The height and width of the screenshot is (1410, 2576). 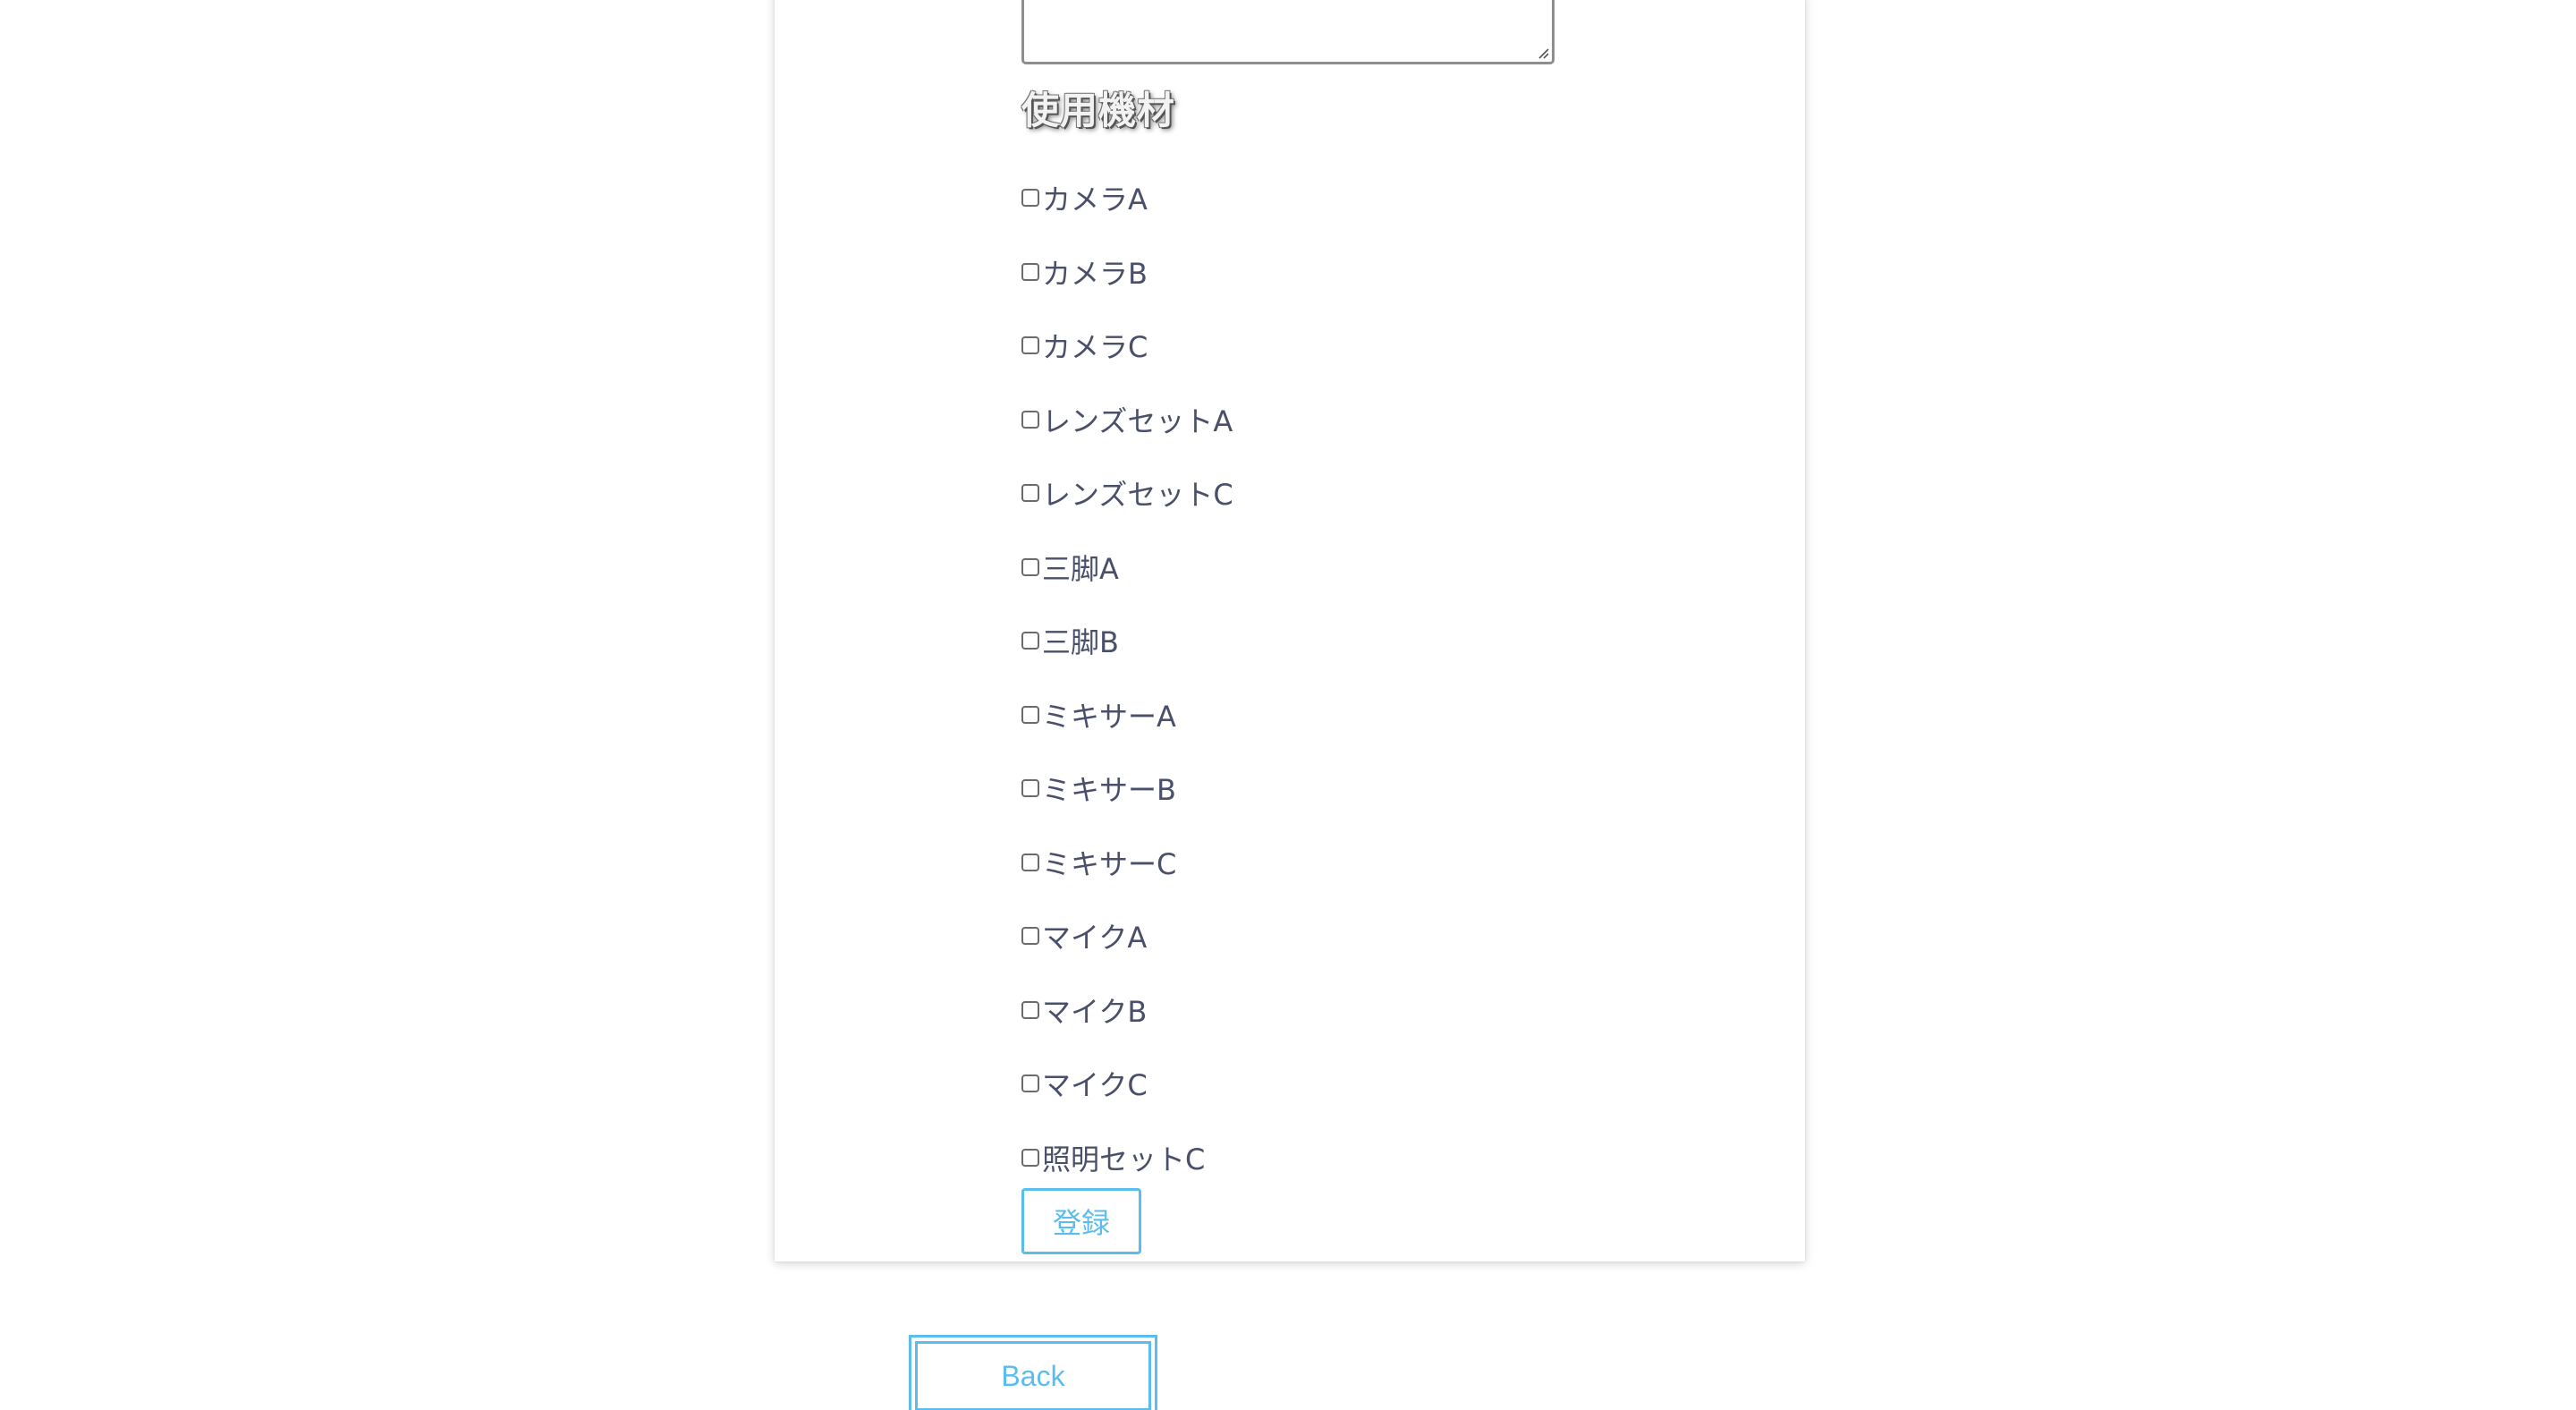 I want to click on equipment-item-camera-a: カメラA, so click(x=1127, y=200).